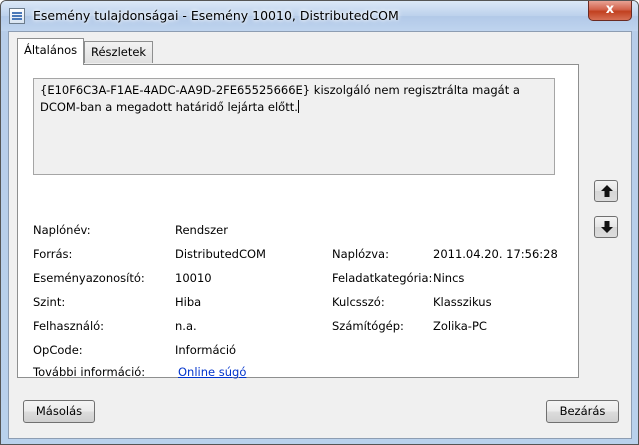 This screenshot has width=639, height=445. I want to click on text-cursor, so click(298, 106).